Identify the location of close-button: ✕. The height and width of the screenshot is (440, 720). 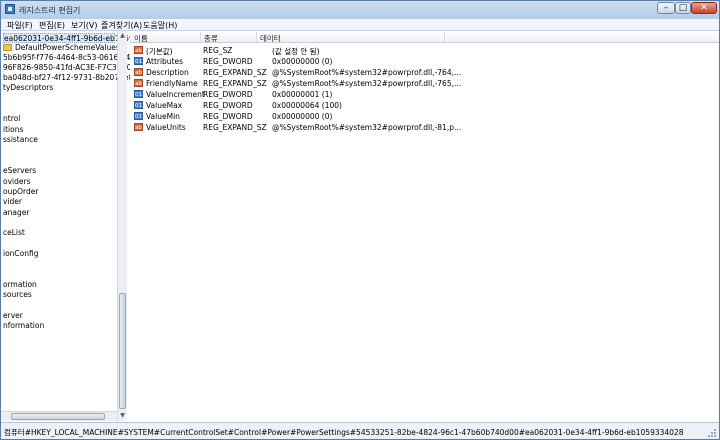
(704, 8).